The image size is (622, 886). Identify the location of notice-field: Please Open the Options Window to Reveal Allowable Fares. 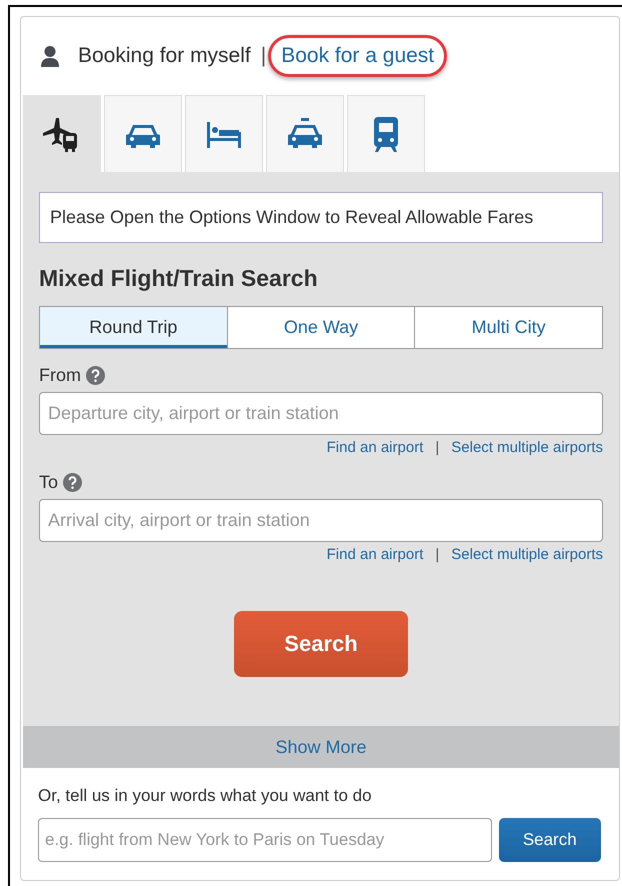
(321, 217).